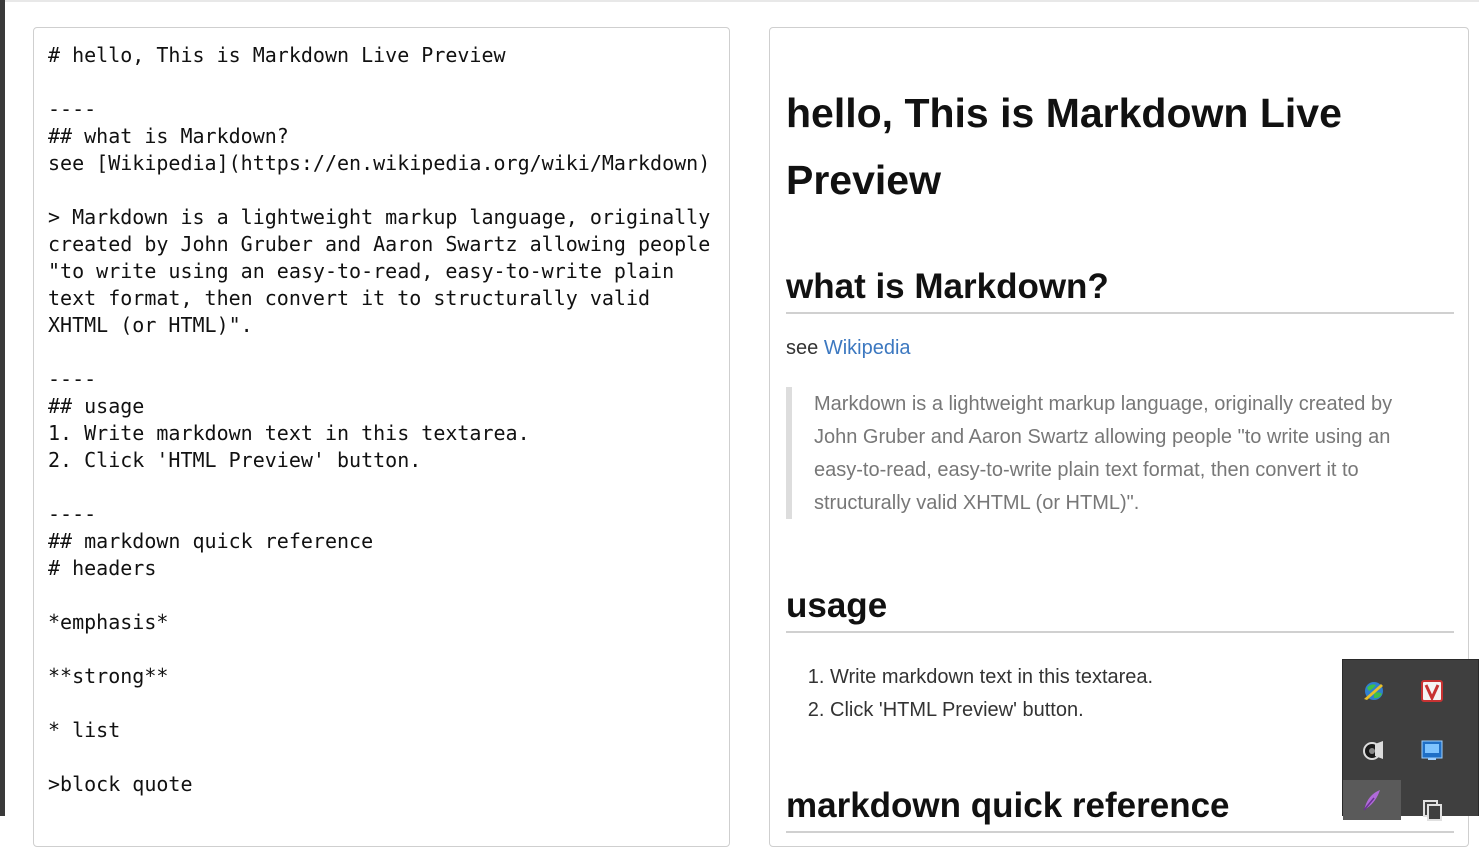 The height and width of the screenshot is (847, 1479). What do you see at coordinates (991, 710) in the screenshot?
I see `list-item: Click 'HTML Preview' button.` at bounding box center [991, 710].